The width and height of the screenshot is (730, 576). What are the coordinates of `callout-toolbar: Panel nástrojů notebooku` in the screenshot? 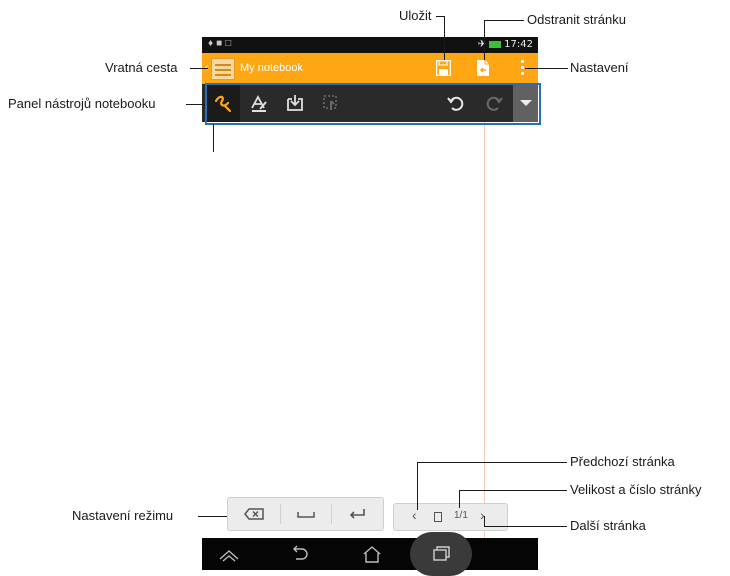 It's located at (82, 103).